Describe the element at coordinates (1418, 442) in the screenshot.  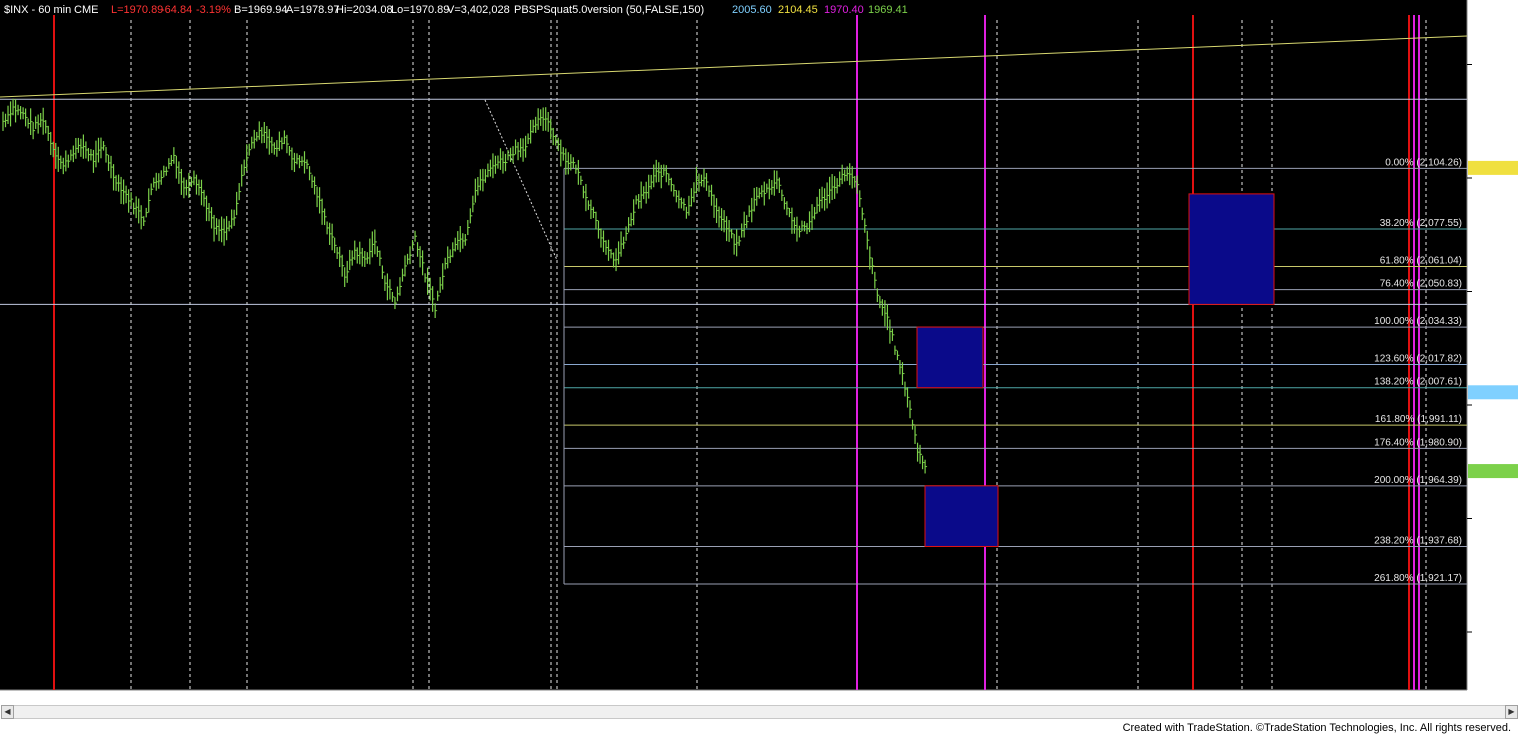
I see `fib-label: 176.40% (1,980.90)` at that location.